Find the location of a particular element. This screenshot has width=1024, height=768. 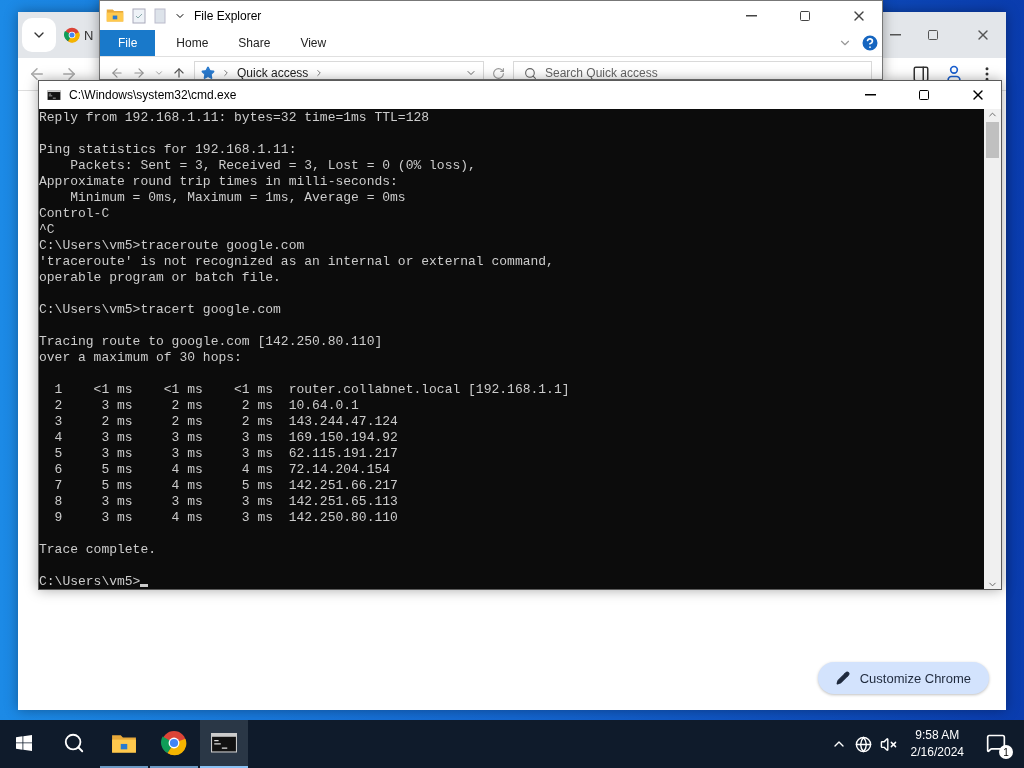

console-line: 4 3 ms 3 ms 3 ms 169.150.194.92 is located at coordinates (225, 437).